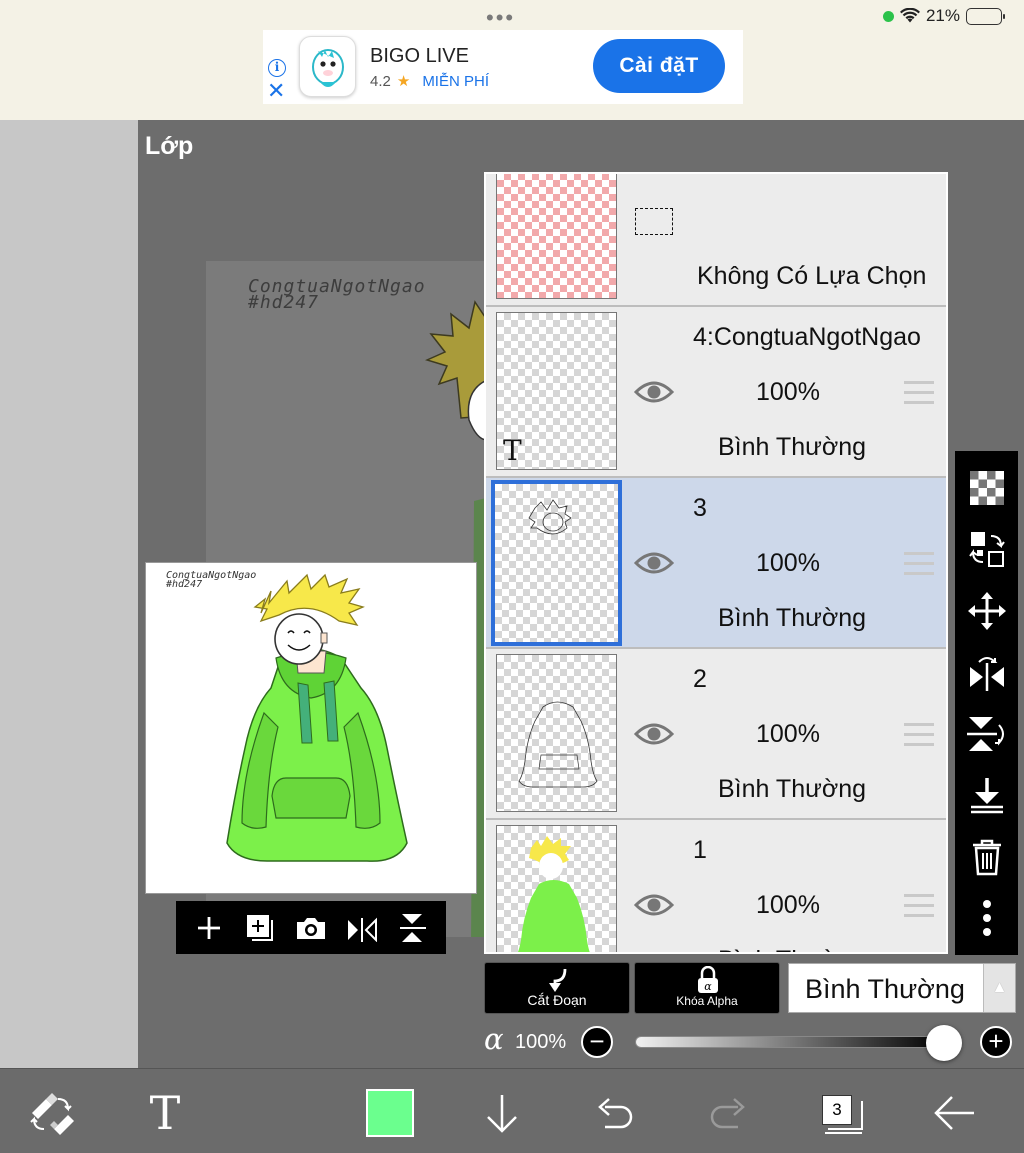 The width and height of the screenshot is (1024, 1153). What do you see at coordinates (597, 1042) in the screenshot?
I see `opacity-minus-button: −` at bounding box center [597, 1042].